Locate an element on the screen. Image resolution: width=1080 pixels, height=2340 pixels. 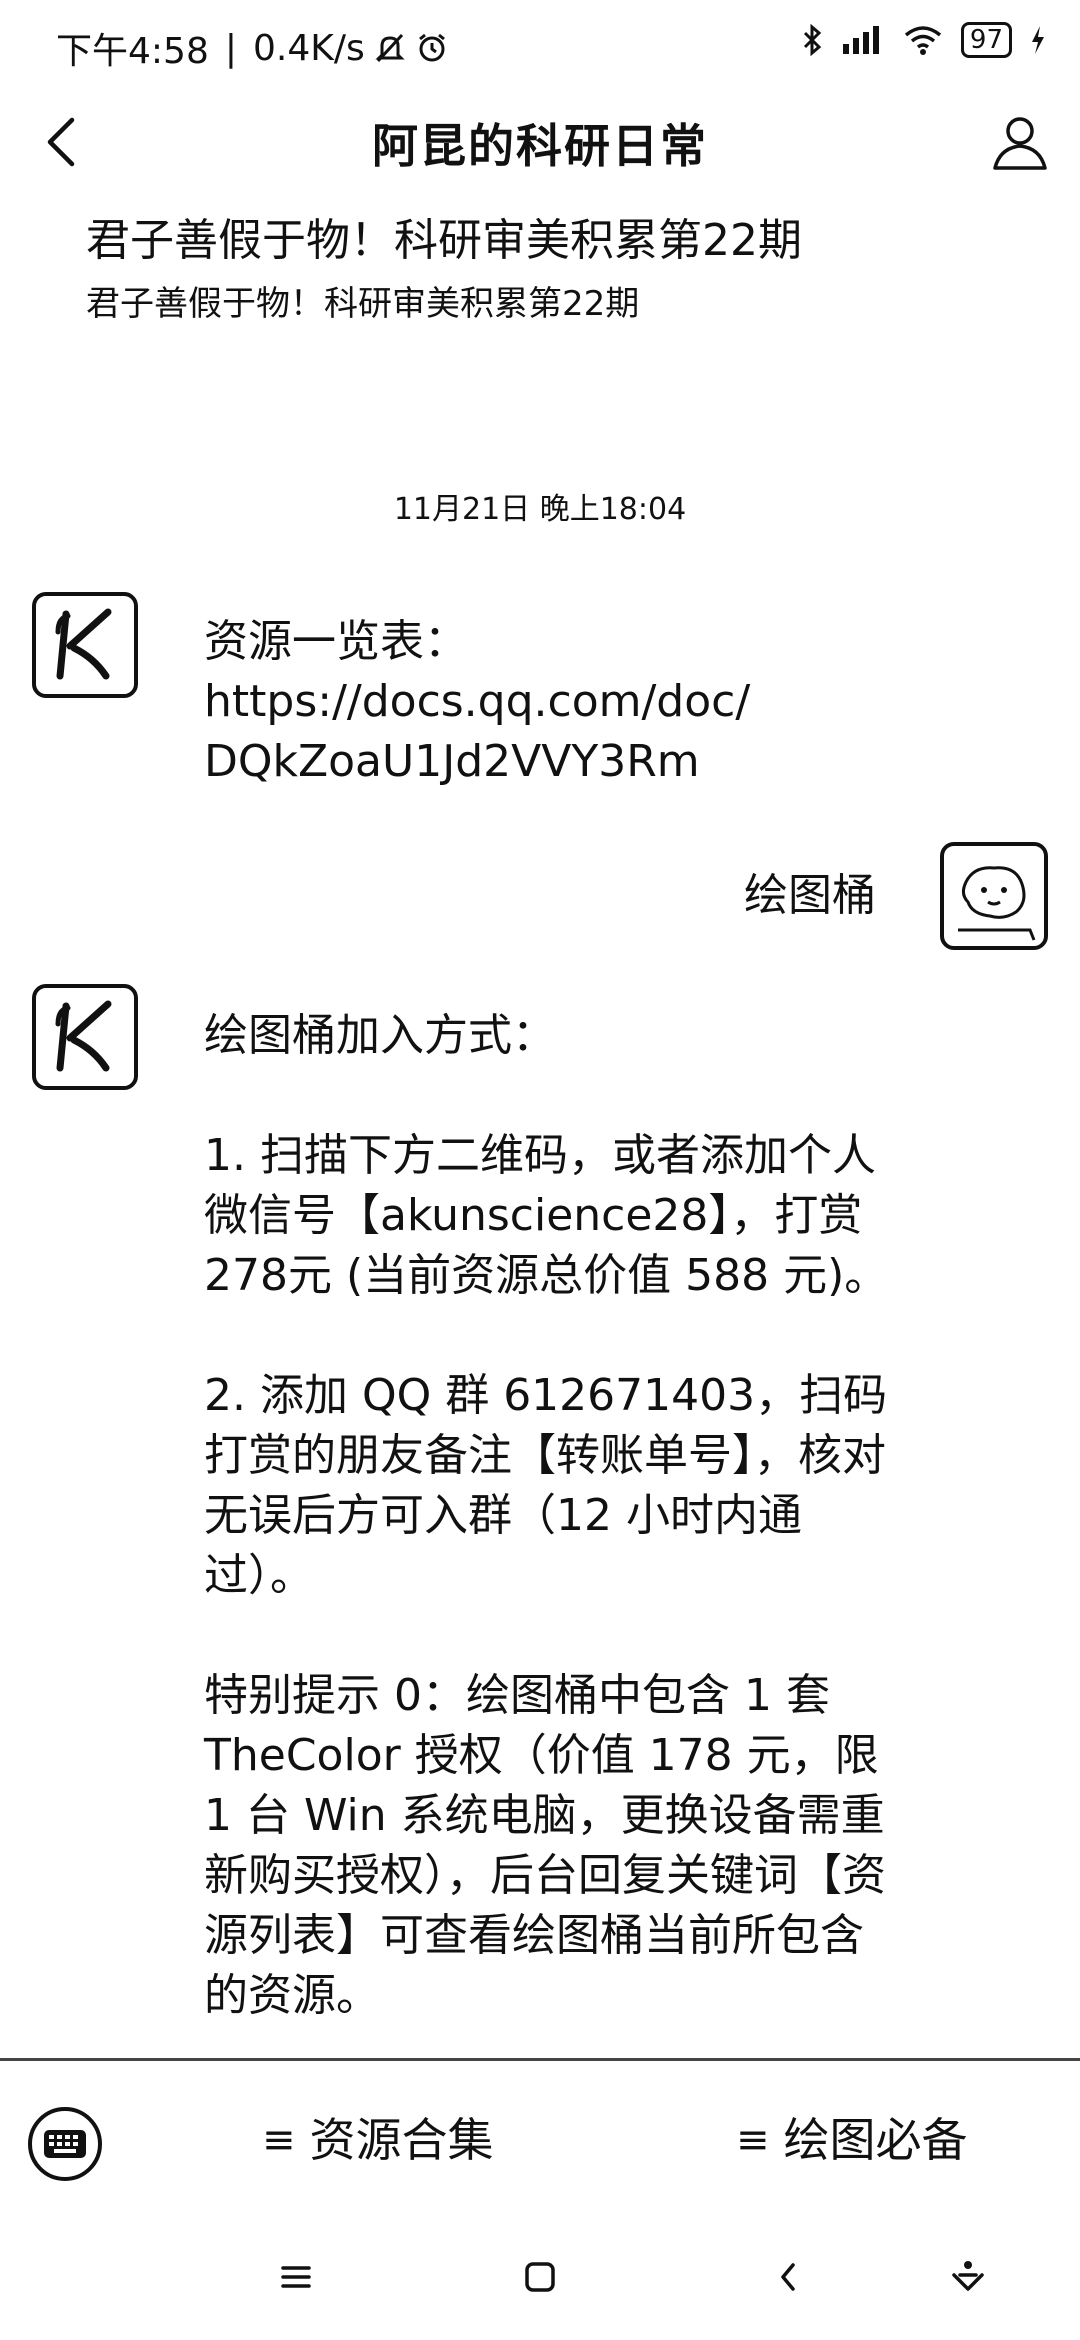
message-line: 资源一览表： is located at coordinates (336, 641).